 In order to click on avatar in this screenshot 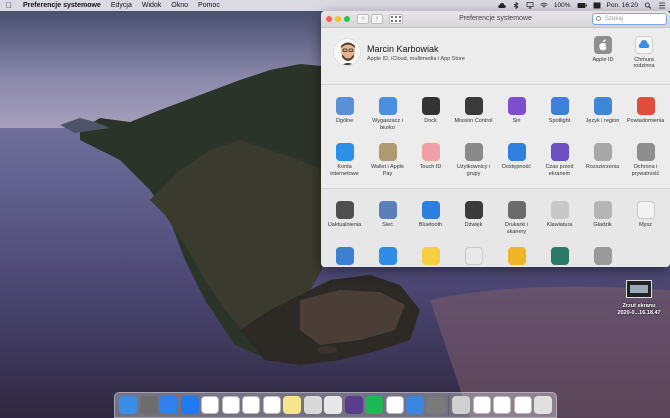, I will do `click(347, 52)`.